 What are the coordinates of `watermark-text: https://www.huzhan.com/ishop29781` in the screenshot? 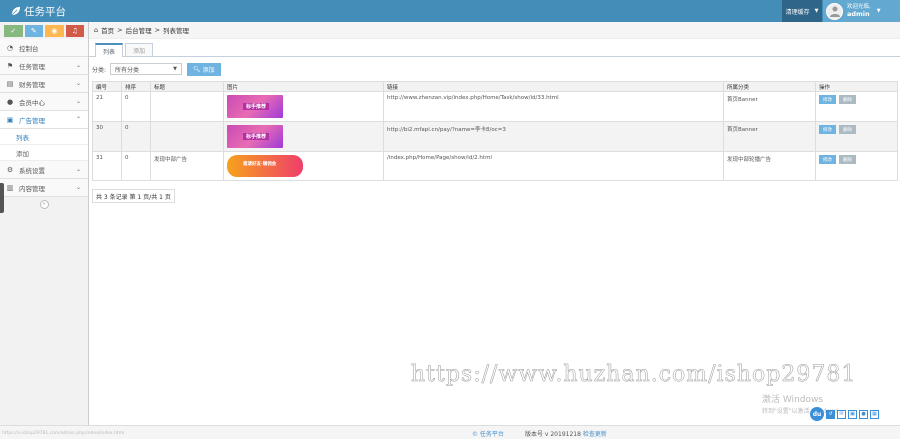 It's located at (634, 375).